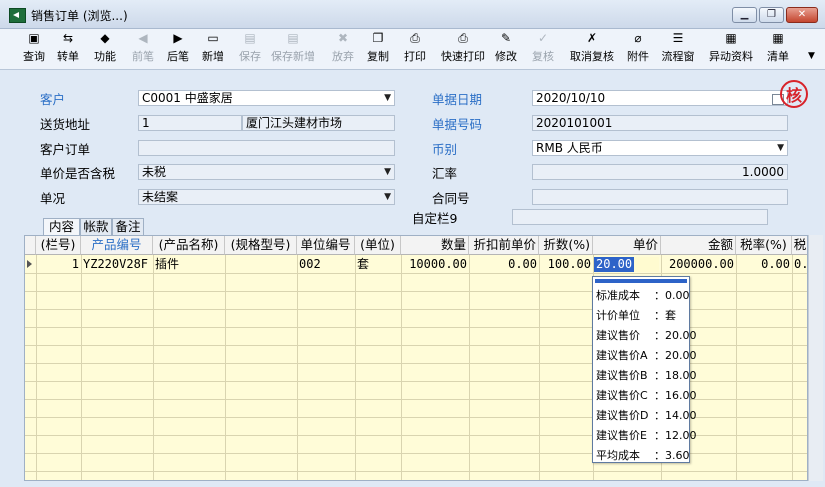  I want to click on price-cell-editor: 20.00, so click(626, 264).